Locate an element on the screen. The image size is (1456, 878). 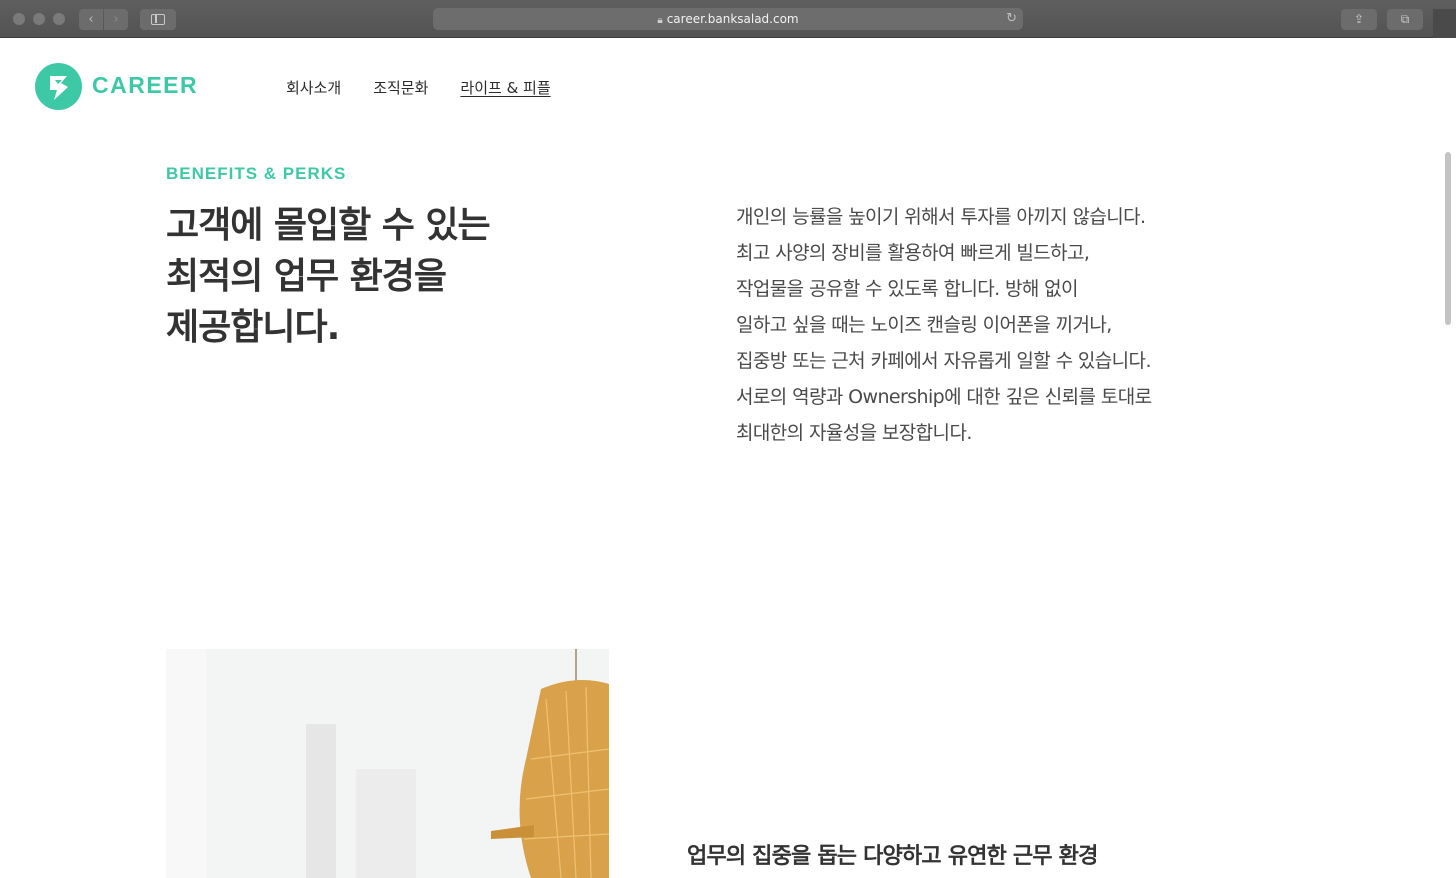
section-subheading: 업무의 집중을 돕는 다양하고 유연한 근무 환경 is located at coordinates (892, 856).